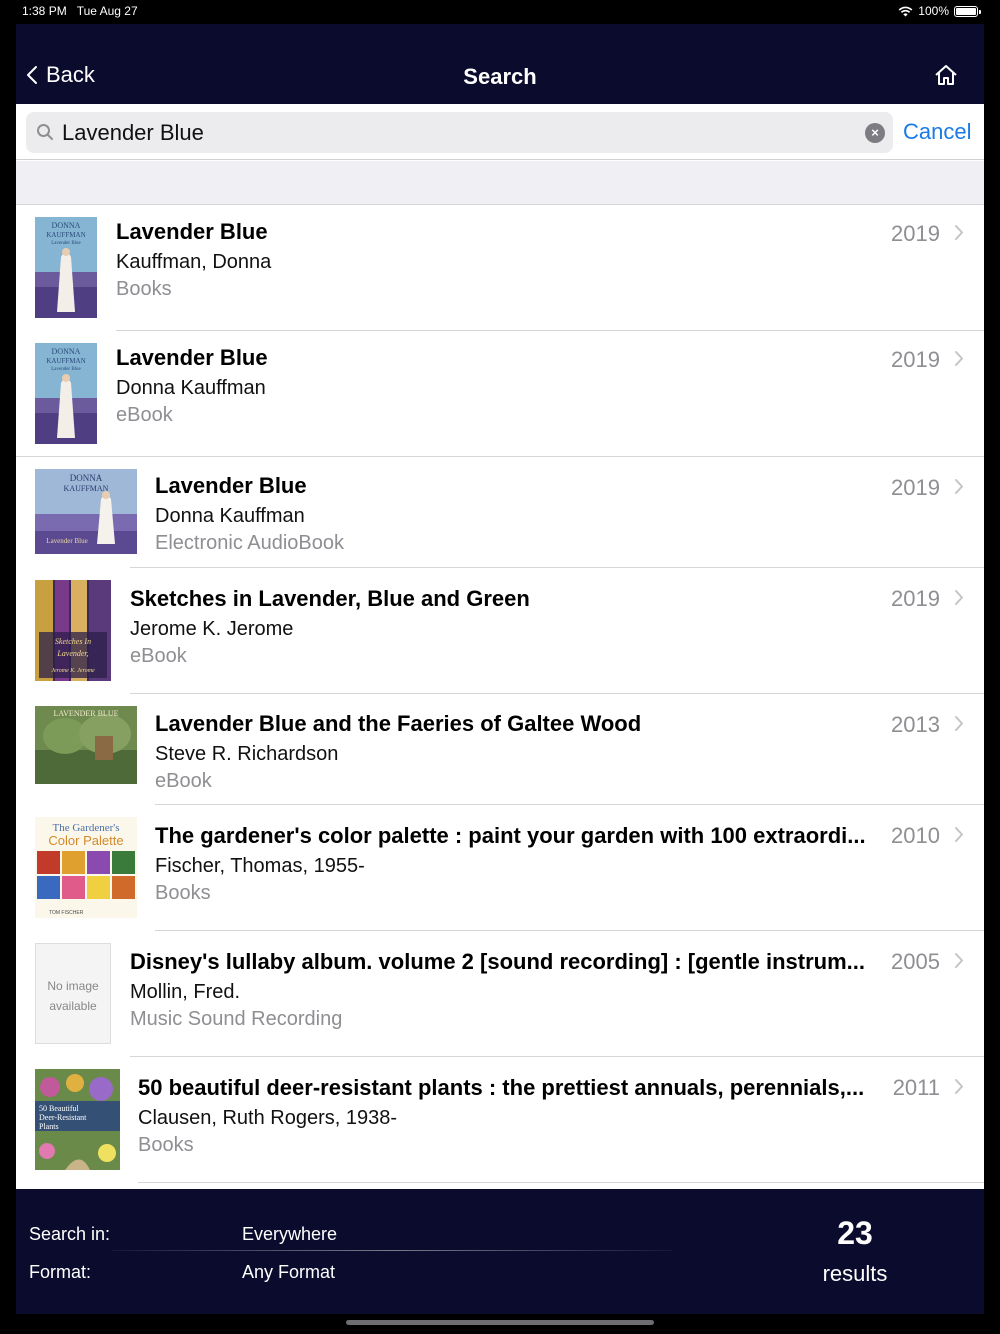 The height and width of the screenshot is (1334, 1000). What do you see at coordinates (44, 11) in the screenshot?
I see `status-time-text: 1:38 PM` at bounding box center [44, 11].